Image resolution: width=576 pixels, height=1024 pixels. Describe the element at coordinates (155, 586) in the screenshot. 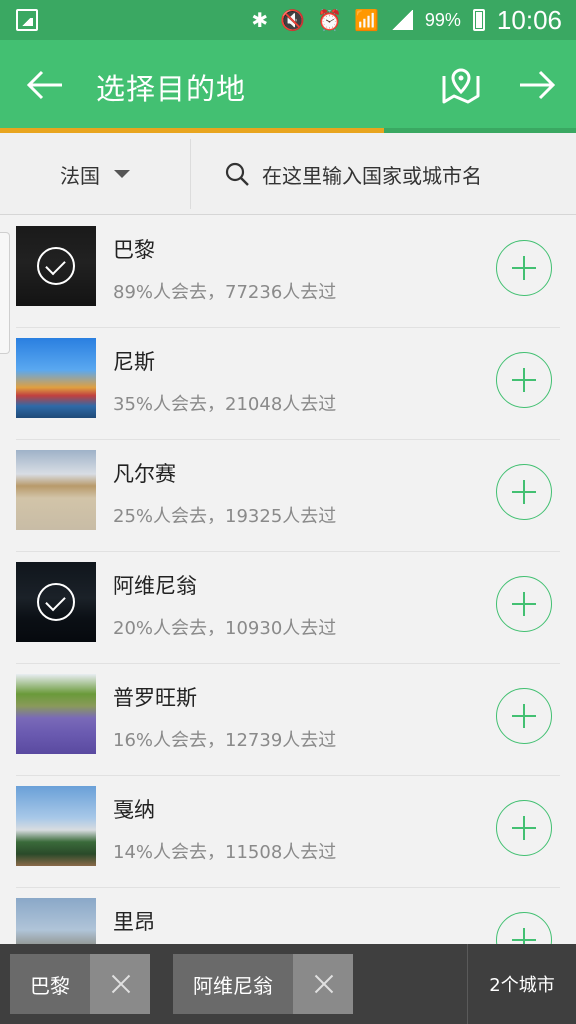

I see `city-name: 阿维尼翁` at that location.